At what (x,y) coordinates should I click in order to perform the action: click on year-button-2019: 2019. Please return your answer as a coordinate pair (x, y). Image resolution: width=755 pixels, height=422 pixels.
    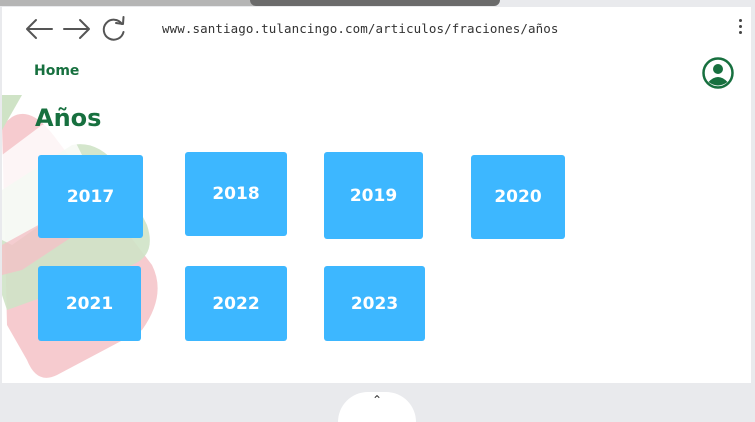
    Looking at the image, I should click on (373, 195).